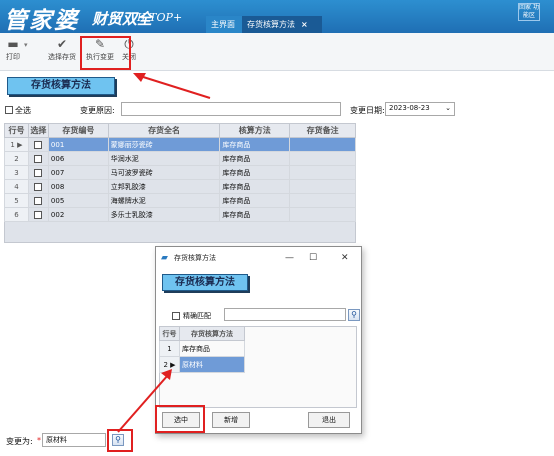 The image size is (554, 456). Describe the element at coordinates (205, 282) in the screenshot. I see `dialog-heading: 存货核算方法` at that location.